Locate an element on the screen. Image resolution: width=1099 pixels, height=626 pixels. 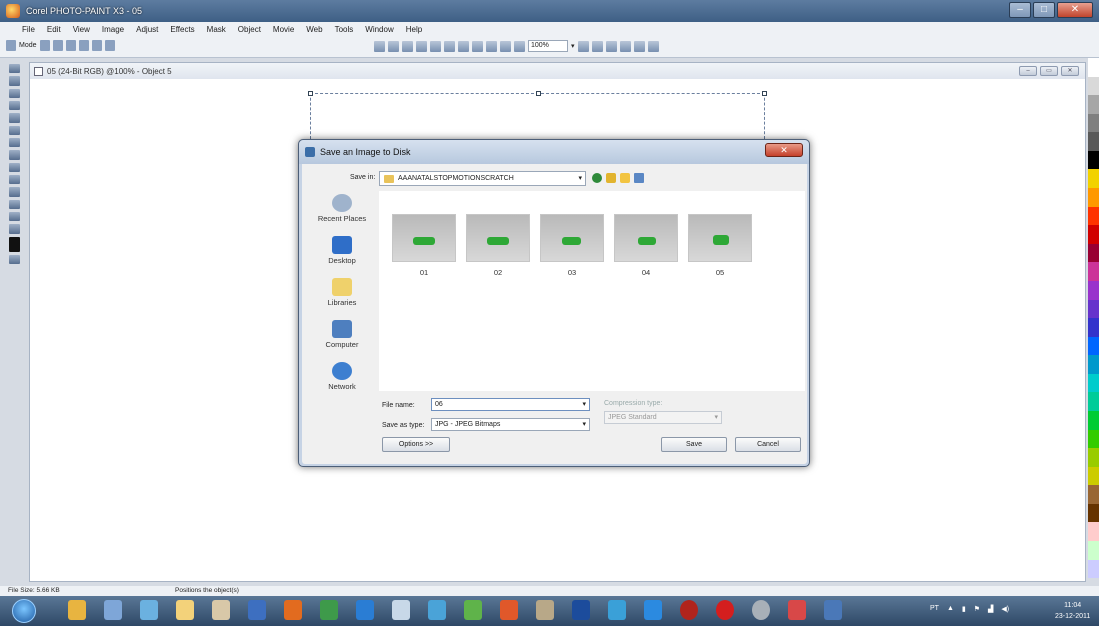
zoom-select: 100% is located at coordinates (548, 46).